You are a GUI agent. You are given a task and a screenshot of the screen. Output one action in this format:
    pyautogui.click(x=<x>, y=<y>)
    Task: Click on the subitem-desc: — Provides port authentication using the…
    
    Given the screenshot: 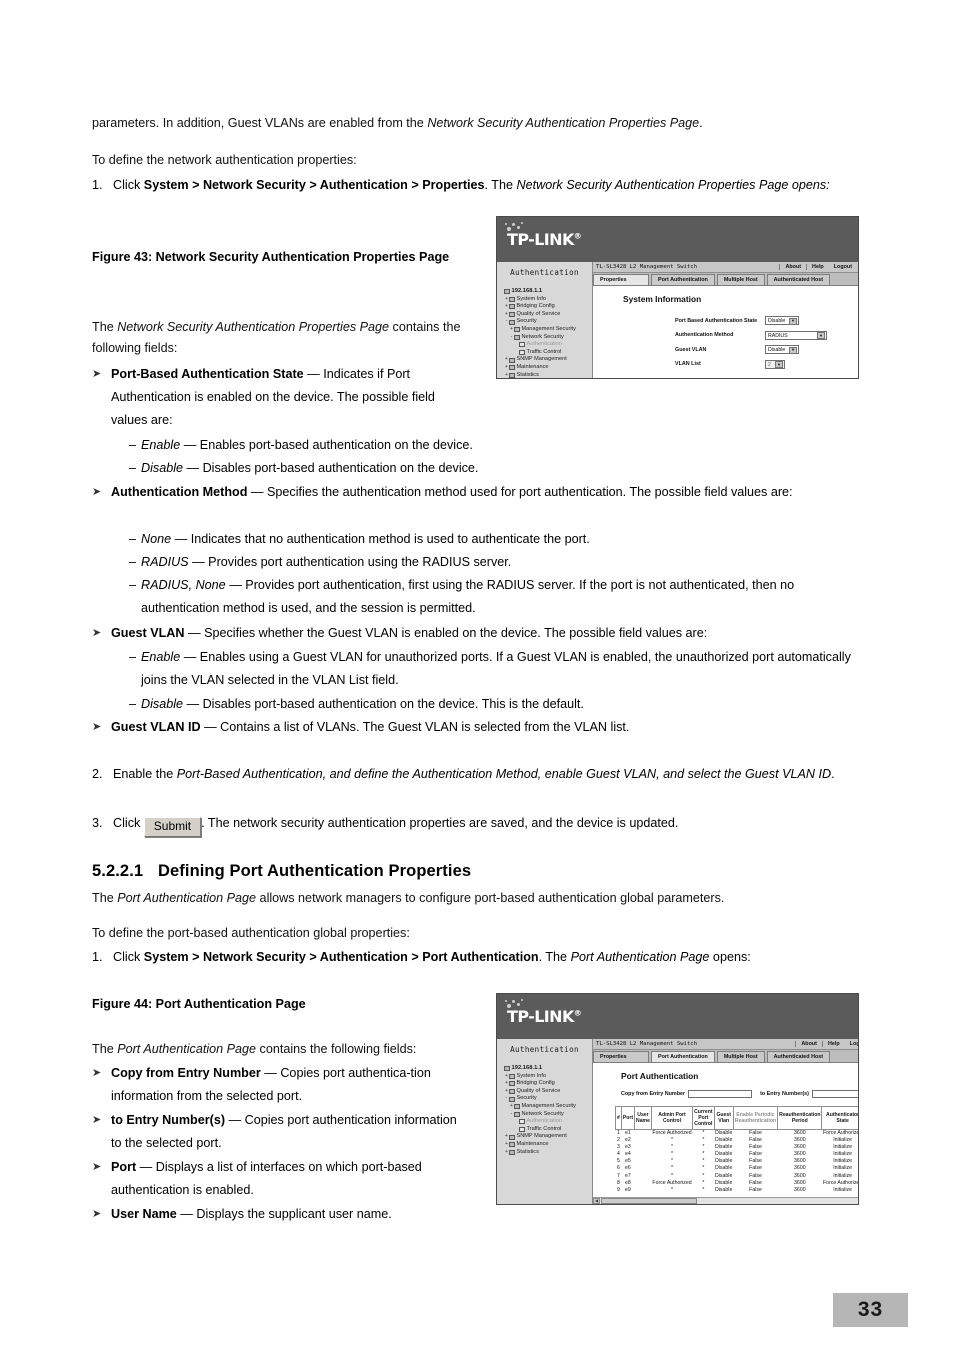 What is the action you would take?
    pyautogui.click(x=350, y=562)
    